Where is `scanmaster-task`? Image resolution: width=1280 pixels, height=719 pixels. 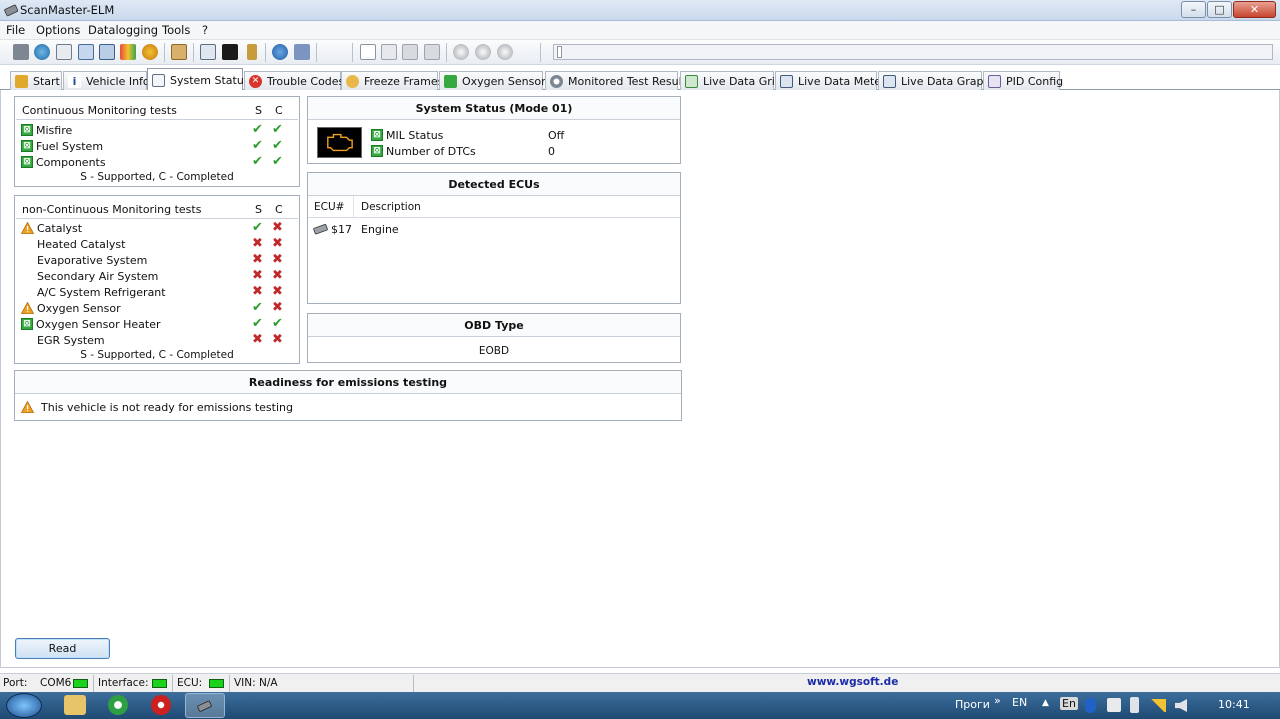 scanmaster-task is located at coordinates (205, 705).